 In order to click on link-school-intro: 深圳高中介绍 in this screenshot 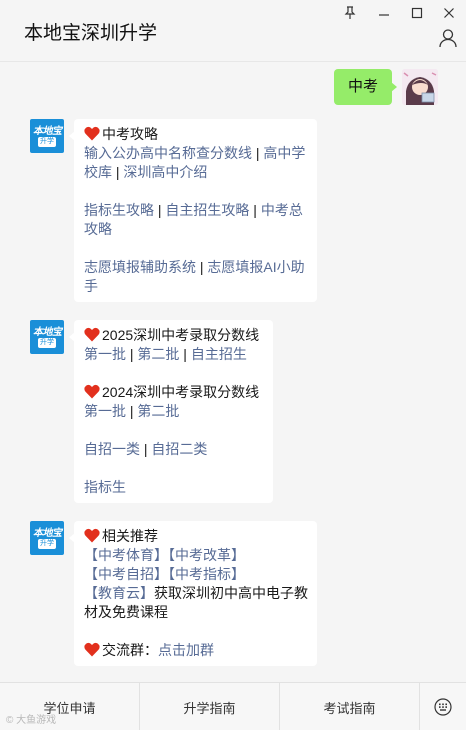, I will do `click(165, 172)`.